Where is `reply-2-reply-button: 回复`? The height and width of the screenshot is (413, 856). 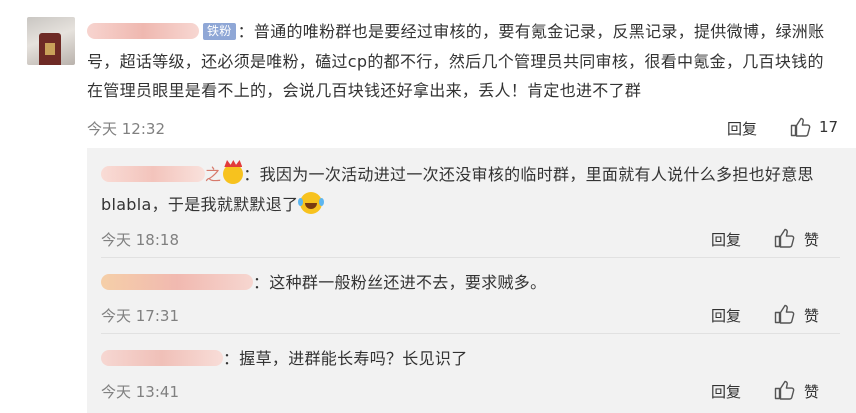
reply-2-reply-button: 回复 is located at coordinates (726, 315).